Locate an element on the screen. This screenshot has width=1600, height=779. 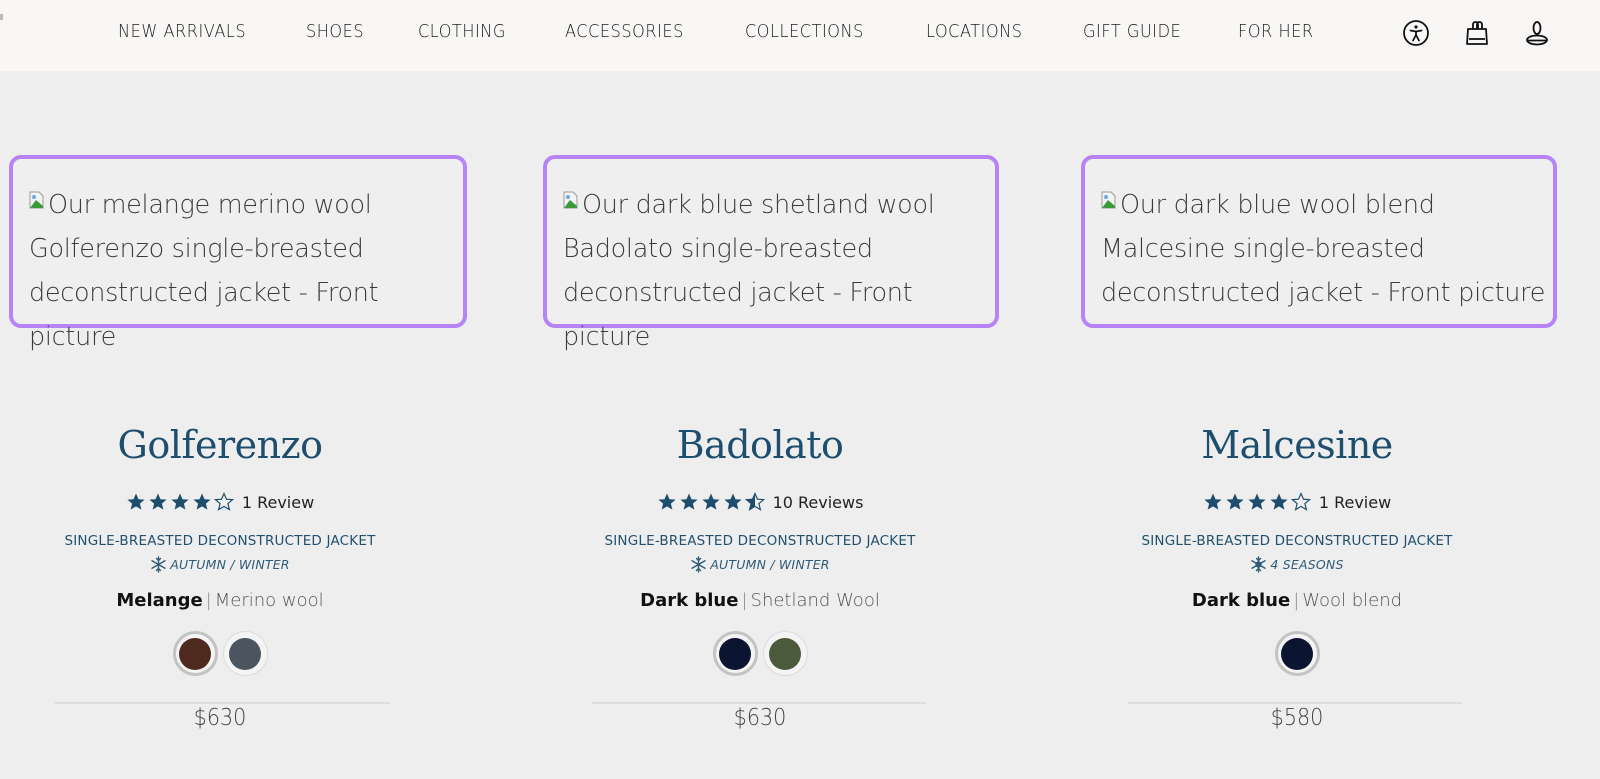
color-material: Dark blue | Wool blend is located at coordinates (1297, 600).